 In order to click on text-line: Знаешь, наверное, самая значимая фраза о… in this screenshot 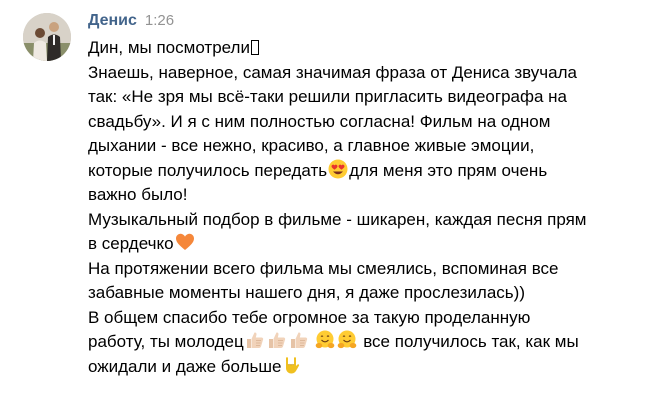, I will do `click(332, 72)`.